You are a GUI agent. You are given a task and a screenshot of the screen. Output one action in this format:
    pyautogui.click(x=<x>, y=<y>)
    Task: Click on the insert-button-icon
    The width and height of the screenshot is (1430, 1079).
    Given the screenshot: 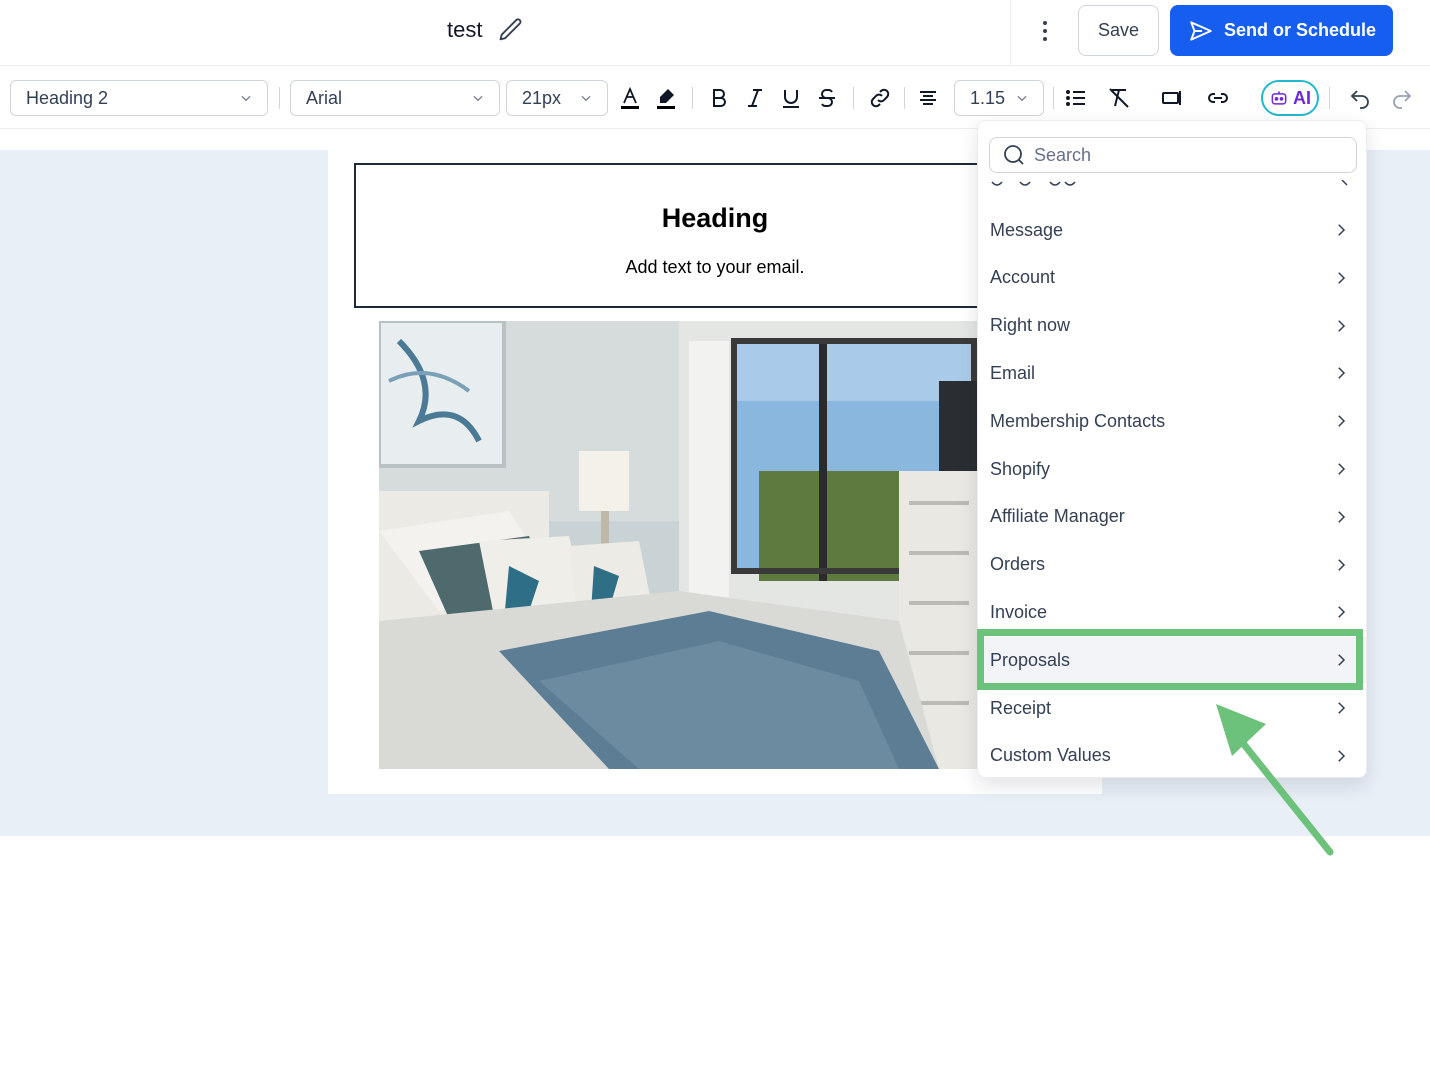 What is the action you would take?
    pyautogui.click(x=1172, y=98)
    